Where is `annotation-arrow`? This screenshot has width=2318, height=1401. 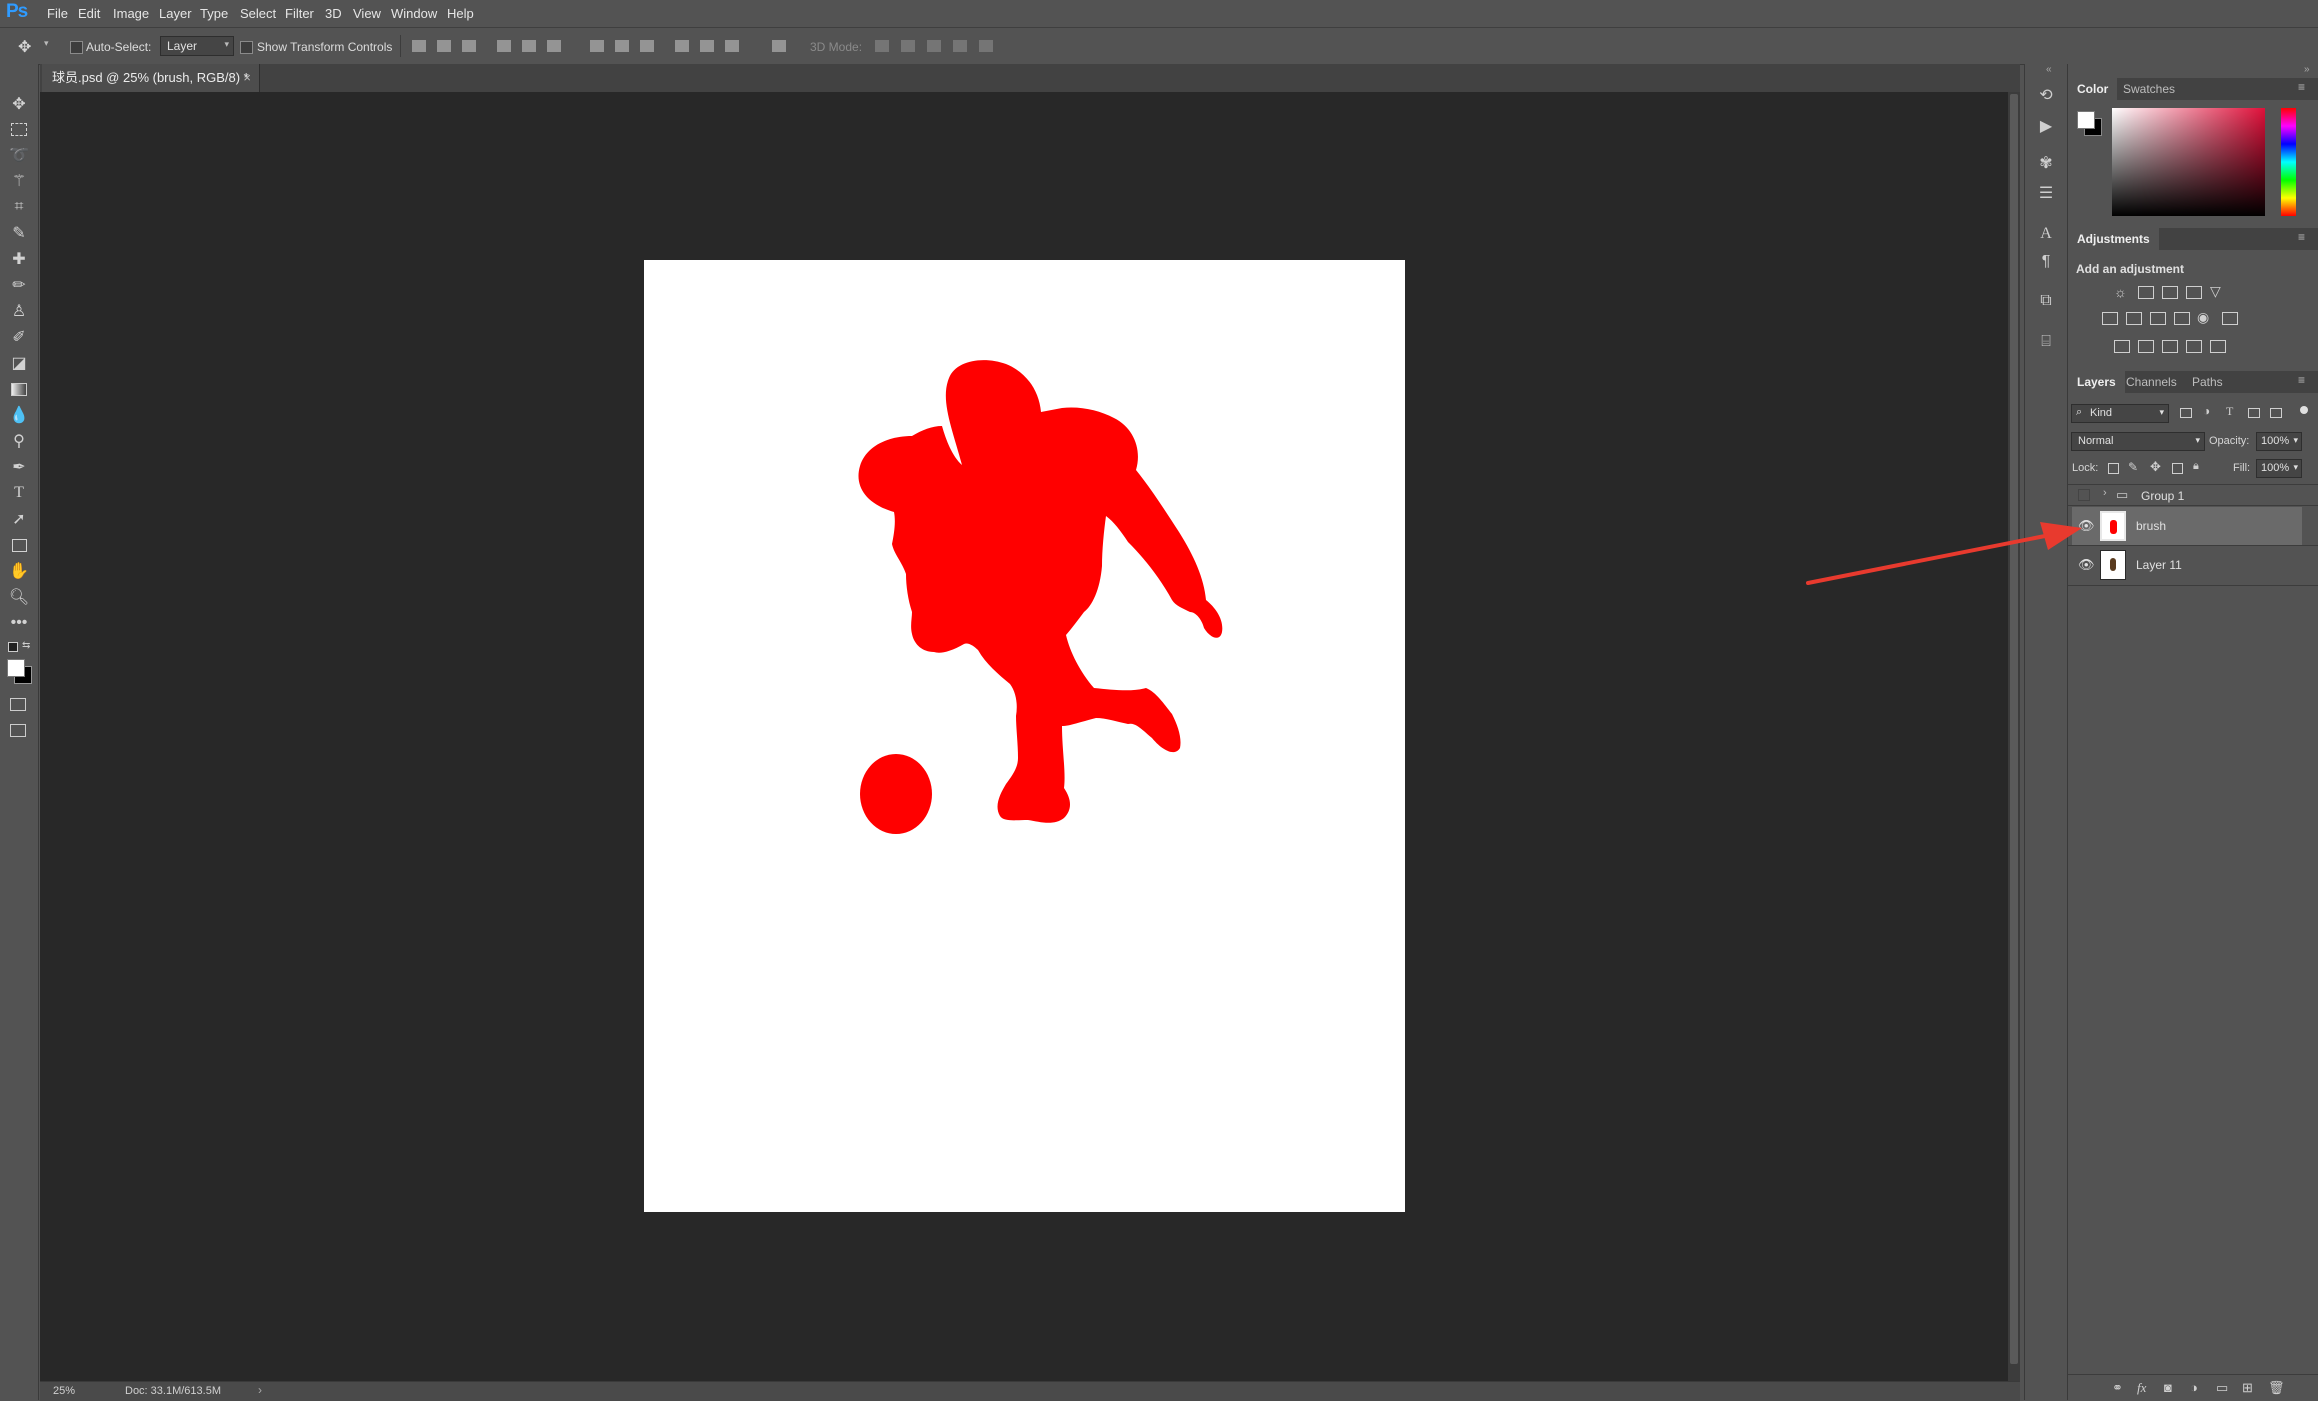
annotation-arrow is located at coordinates (1944, 553).